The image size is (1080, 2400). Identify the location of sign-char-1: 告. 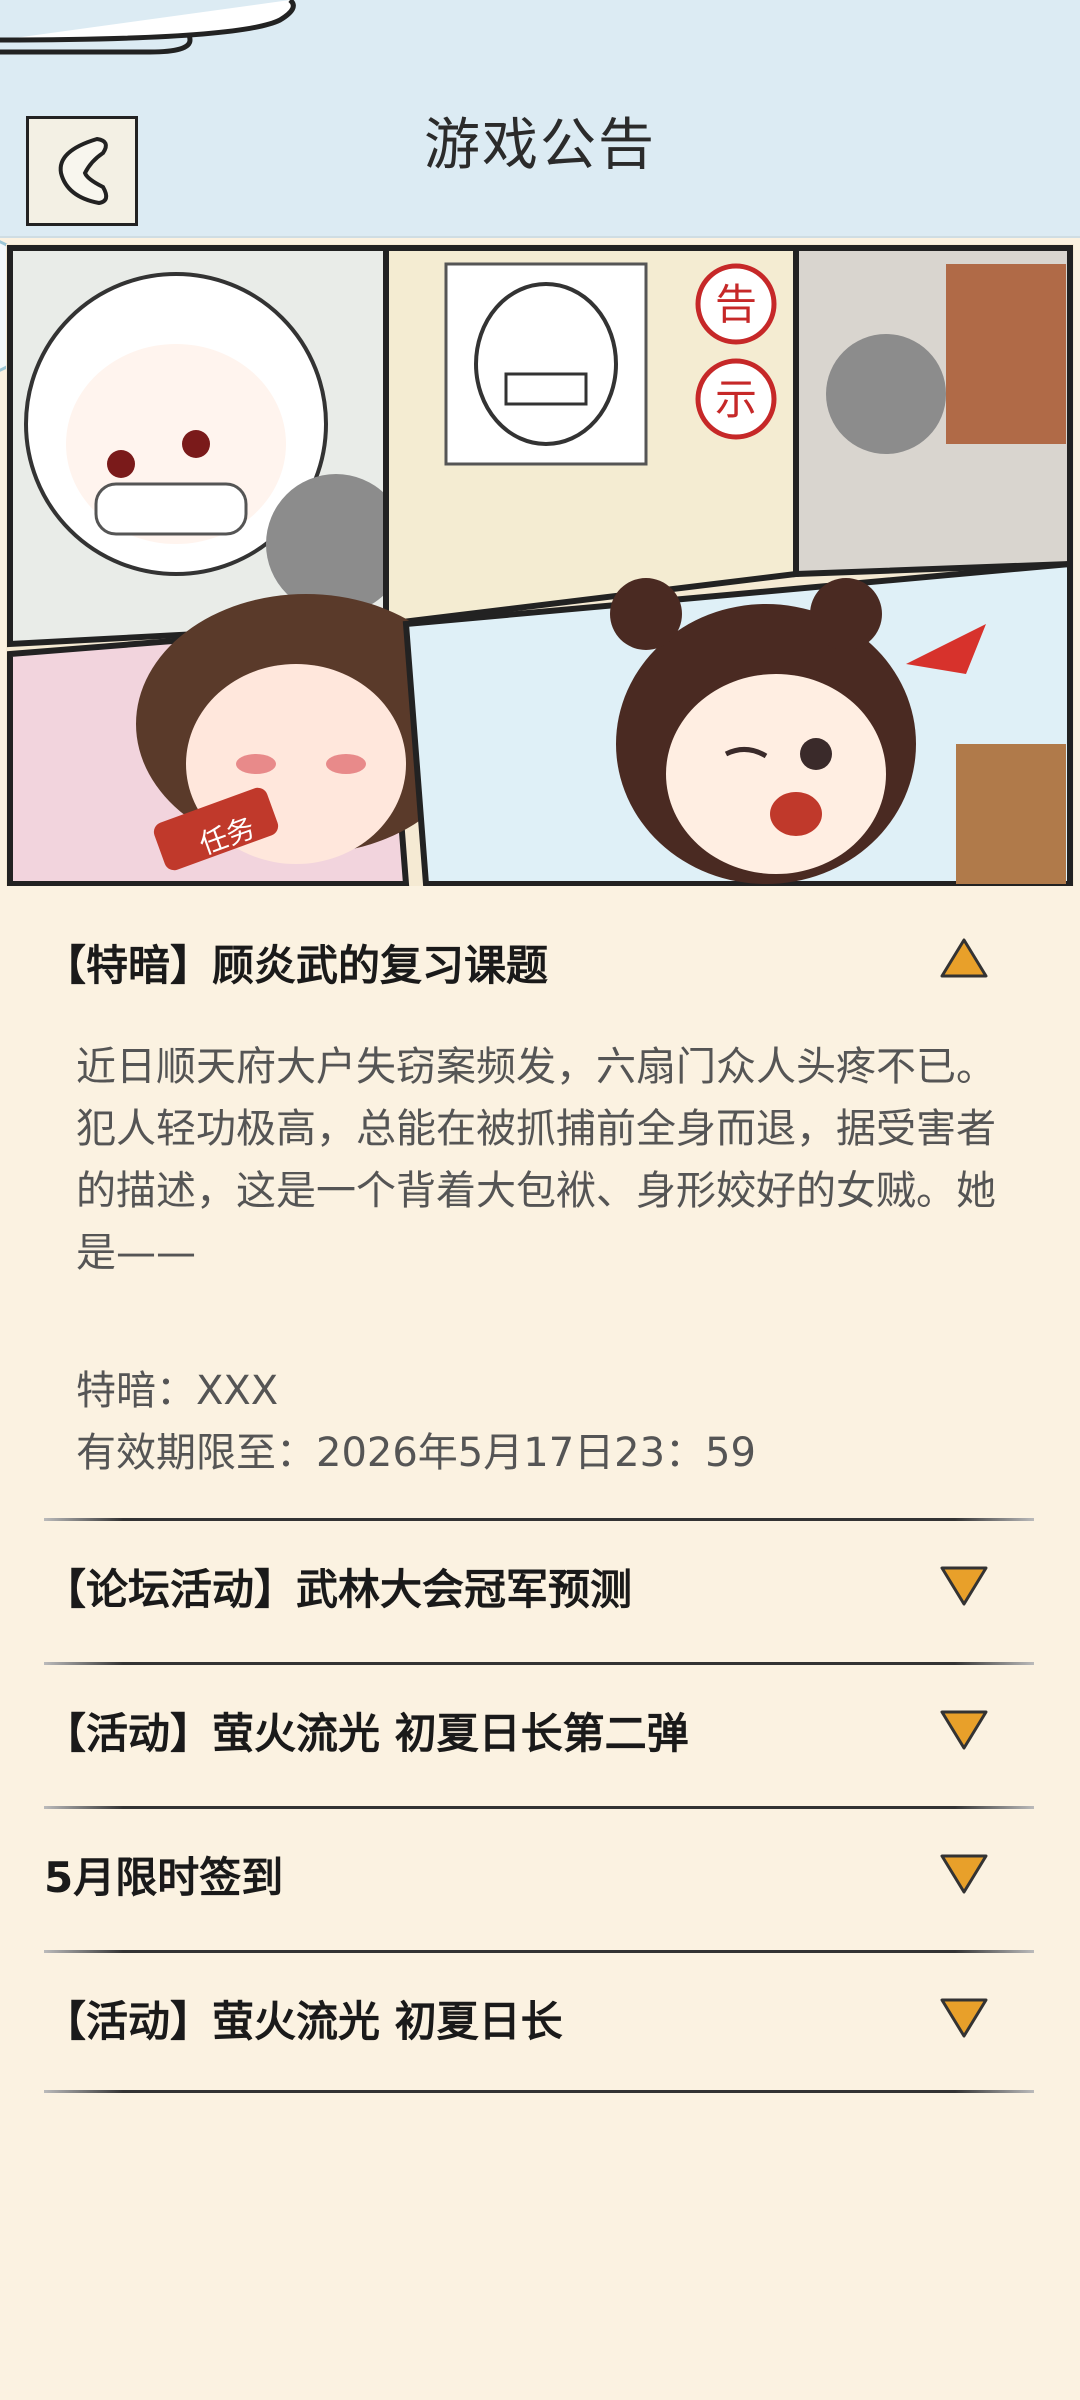
(736, 304).